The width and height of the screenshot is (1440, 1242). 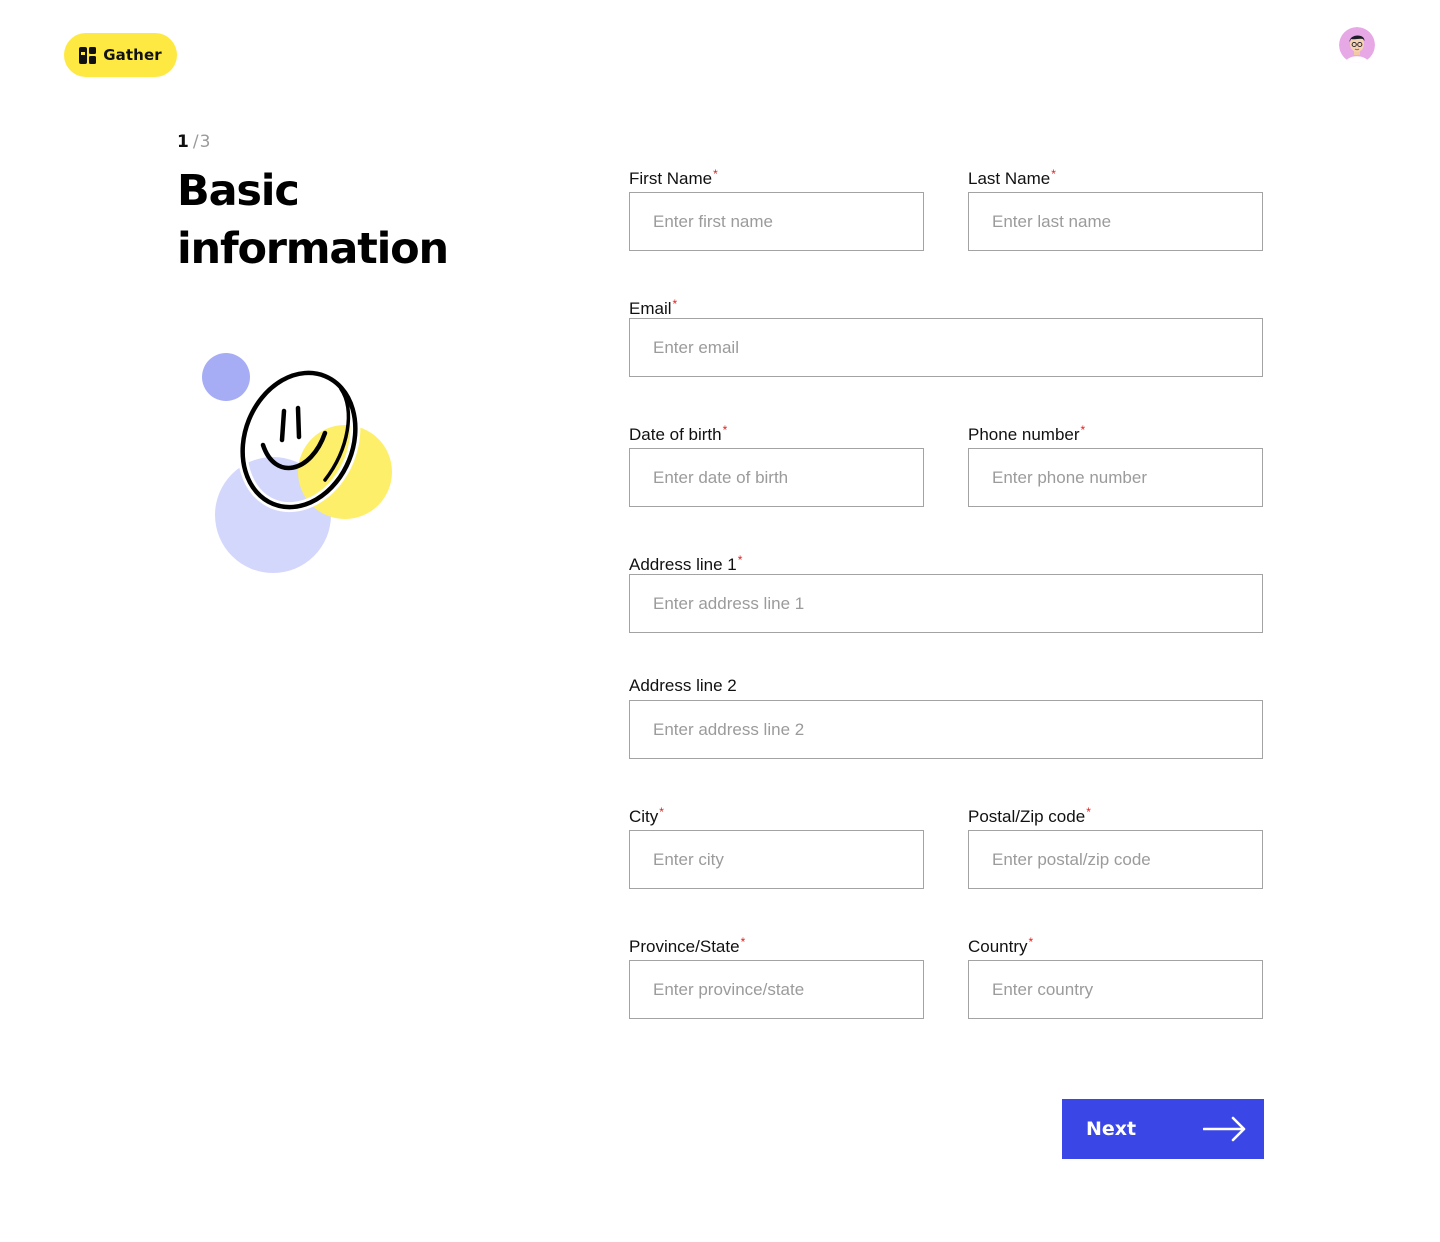 I want to click on field-phone-number: Phone number*, so click(x=1115, y=463).